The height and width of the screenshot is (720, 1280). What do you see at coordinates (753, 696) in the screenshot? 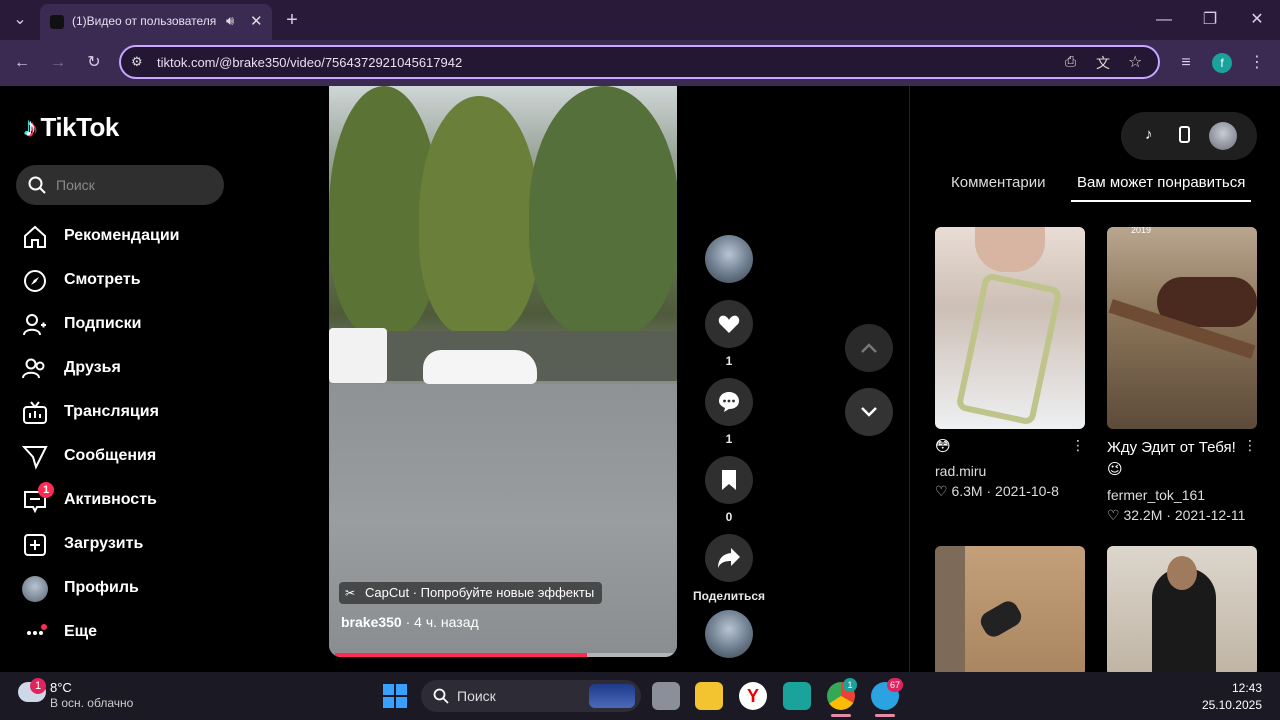
I see `yandex-browser-icon: Y` at bounding box center [753, 696].